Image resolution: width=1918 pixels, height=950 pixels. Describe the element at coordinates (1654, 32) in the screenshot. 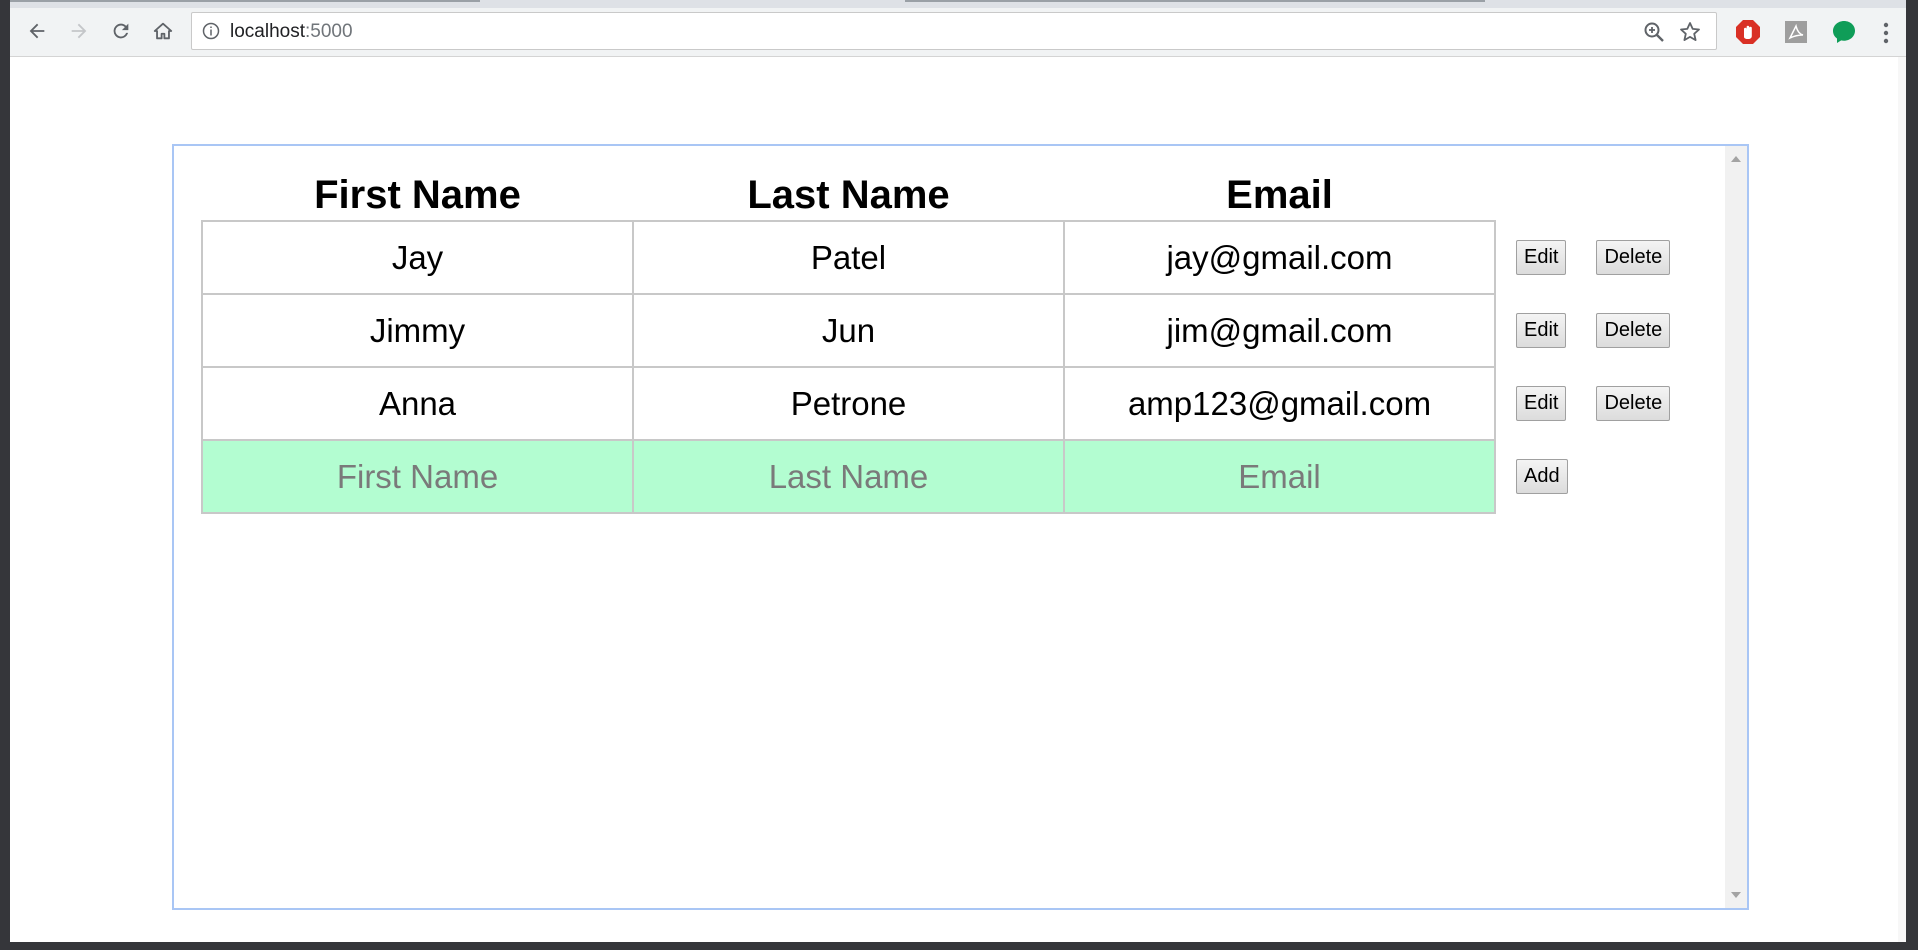

I see `zoom-icon` at that location.